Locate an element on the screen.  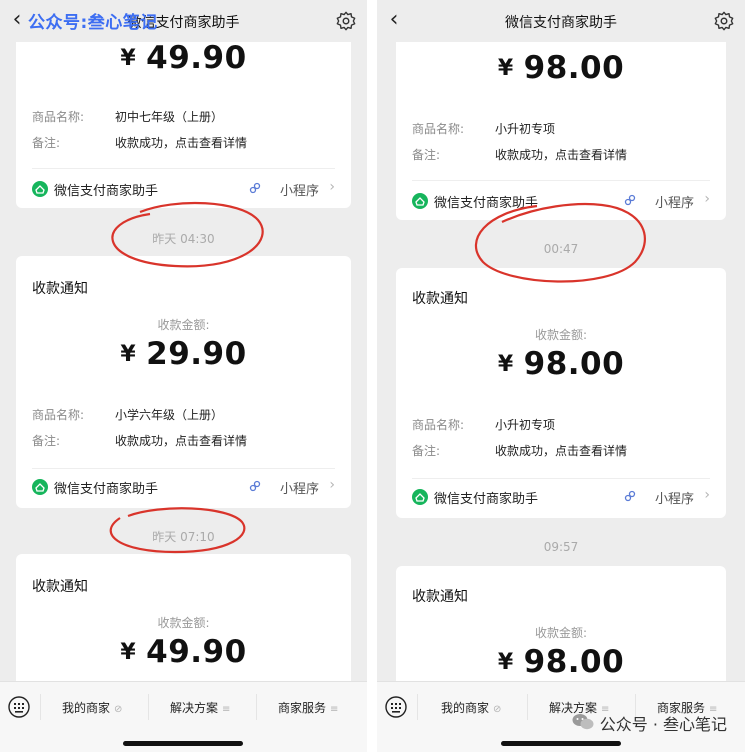
nav-header: ‹ 微信支付商家助手 is located at coordinates (561, 21).